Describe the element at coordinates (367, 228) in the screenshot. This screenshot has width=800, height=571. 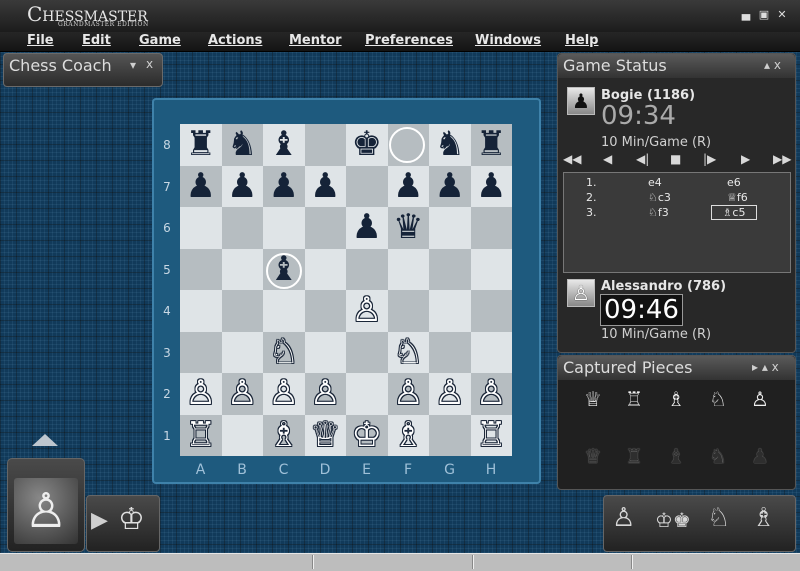
I see `piece-e6: ♟` at that location.